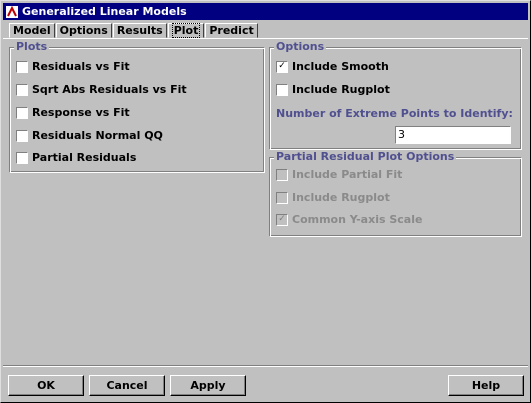  I want to click on tab-plot-label: Plot, so click(186, 30).